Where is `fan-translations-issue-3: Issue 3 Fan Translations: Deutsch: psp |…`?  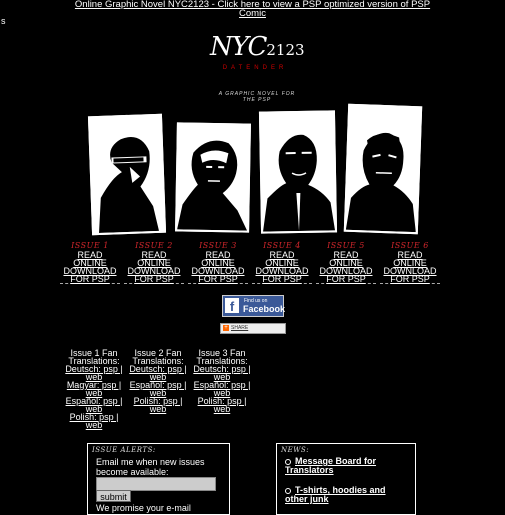
fan-translations-issue-3: Issue 3 Fan Translations: Deutsch: psp |… is located at coordinates (222, 381).